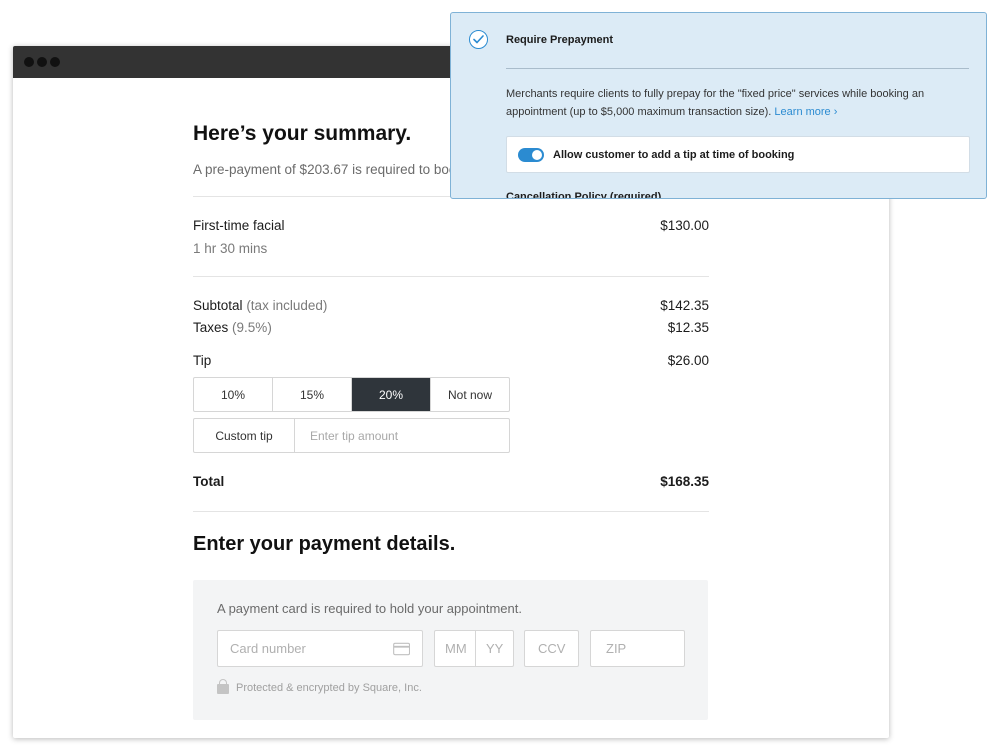 This screenshot has height=751, width=999. Describe the element at coordinates (688, 360) in the screenshot. I see `tip-value: $26.00` at that location.